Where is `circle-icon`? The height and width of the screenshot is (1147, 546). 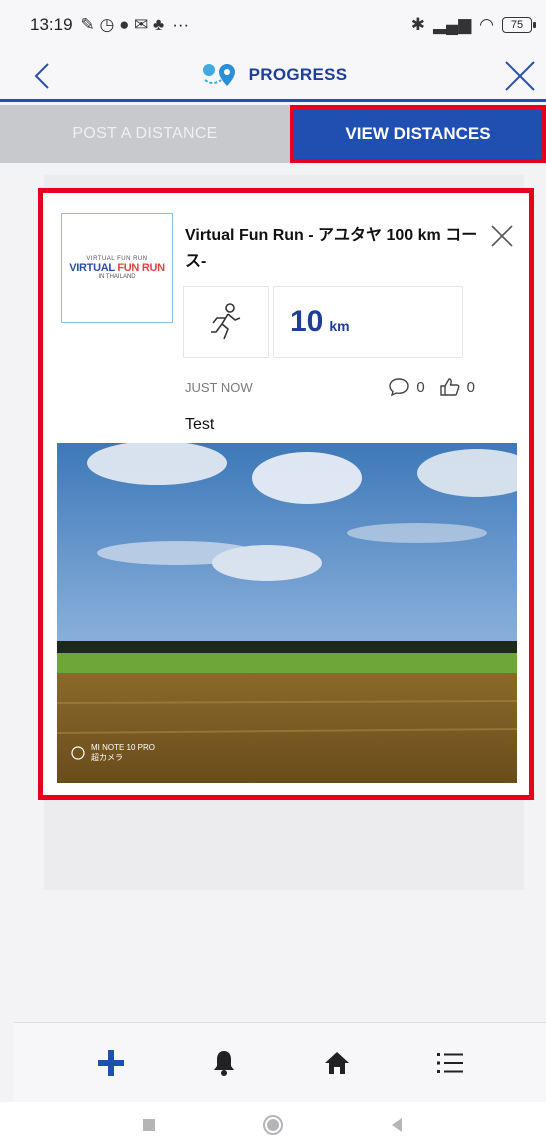
circle-icon is located at coordinates (273, 1124).